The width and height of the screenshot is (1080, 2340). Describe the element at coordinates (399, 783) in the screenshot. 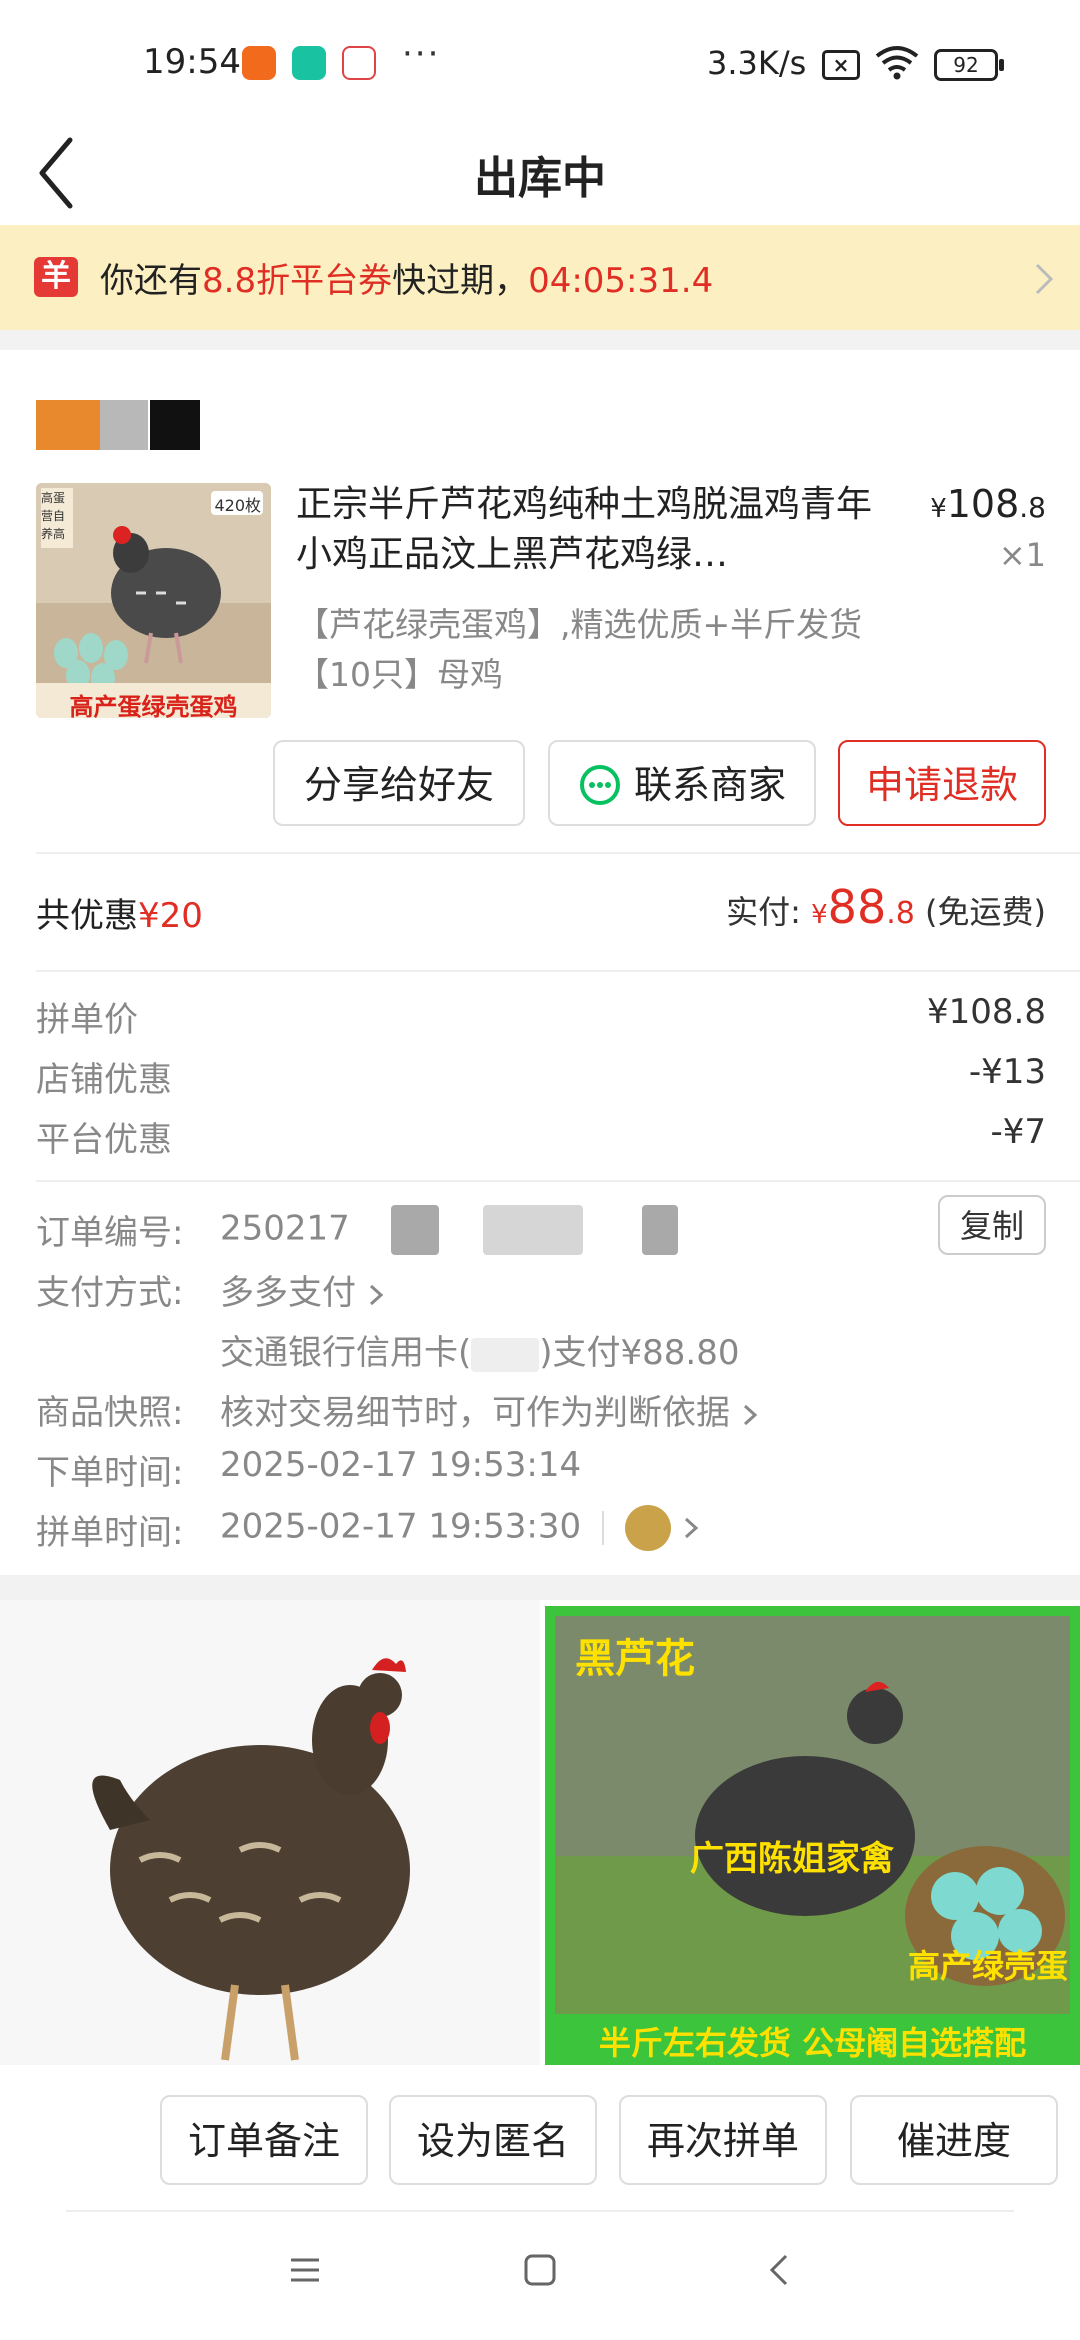

I see `share-button: 分享给好友` at that location.